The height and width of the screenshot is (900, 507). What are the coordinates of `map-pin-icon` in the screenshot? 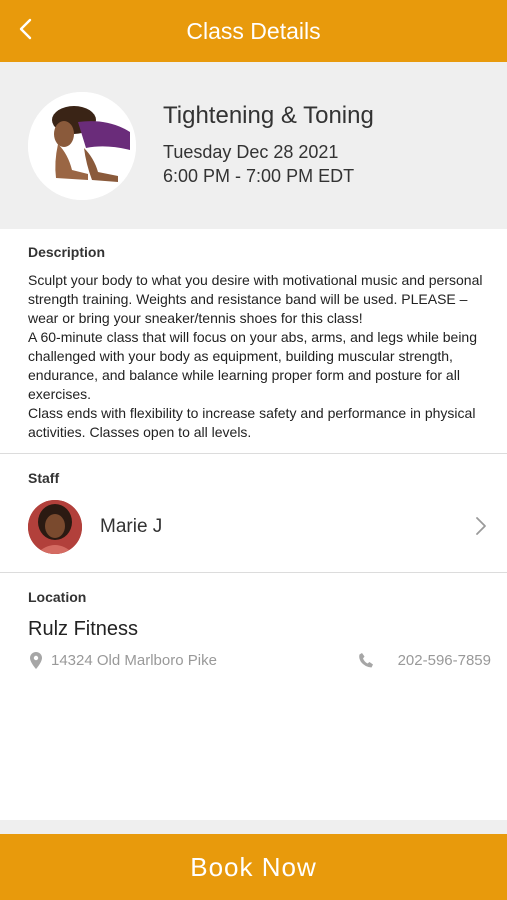 It's located at (36, 660).